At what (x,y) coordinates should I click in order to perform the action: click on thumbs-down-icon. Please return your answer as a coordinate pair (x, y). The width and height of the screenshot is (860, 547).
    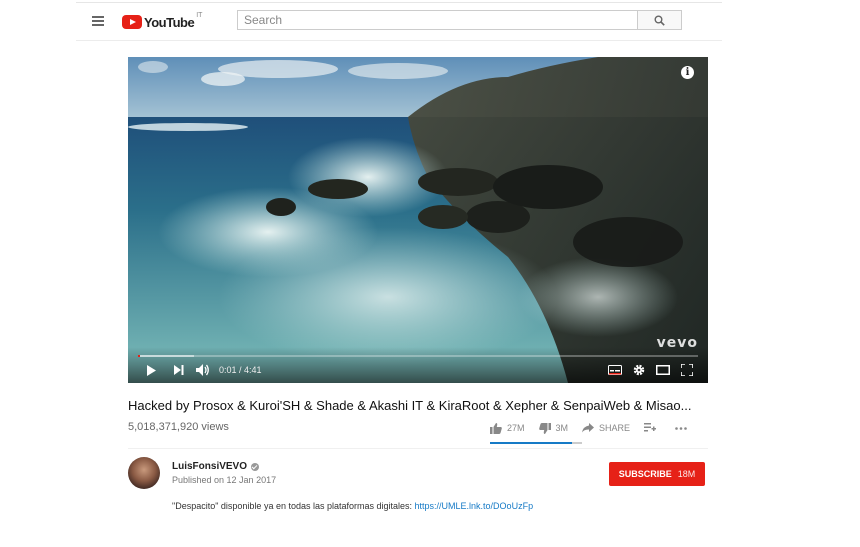
    Looking at the image, I should click on (544, 428).